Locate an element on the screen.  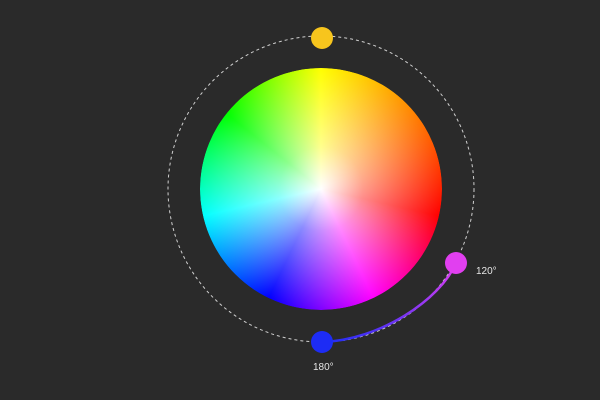
handle-blue is located at coordinates (322, 342).